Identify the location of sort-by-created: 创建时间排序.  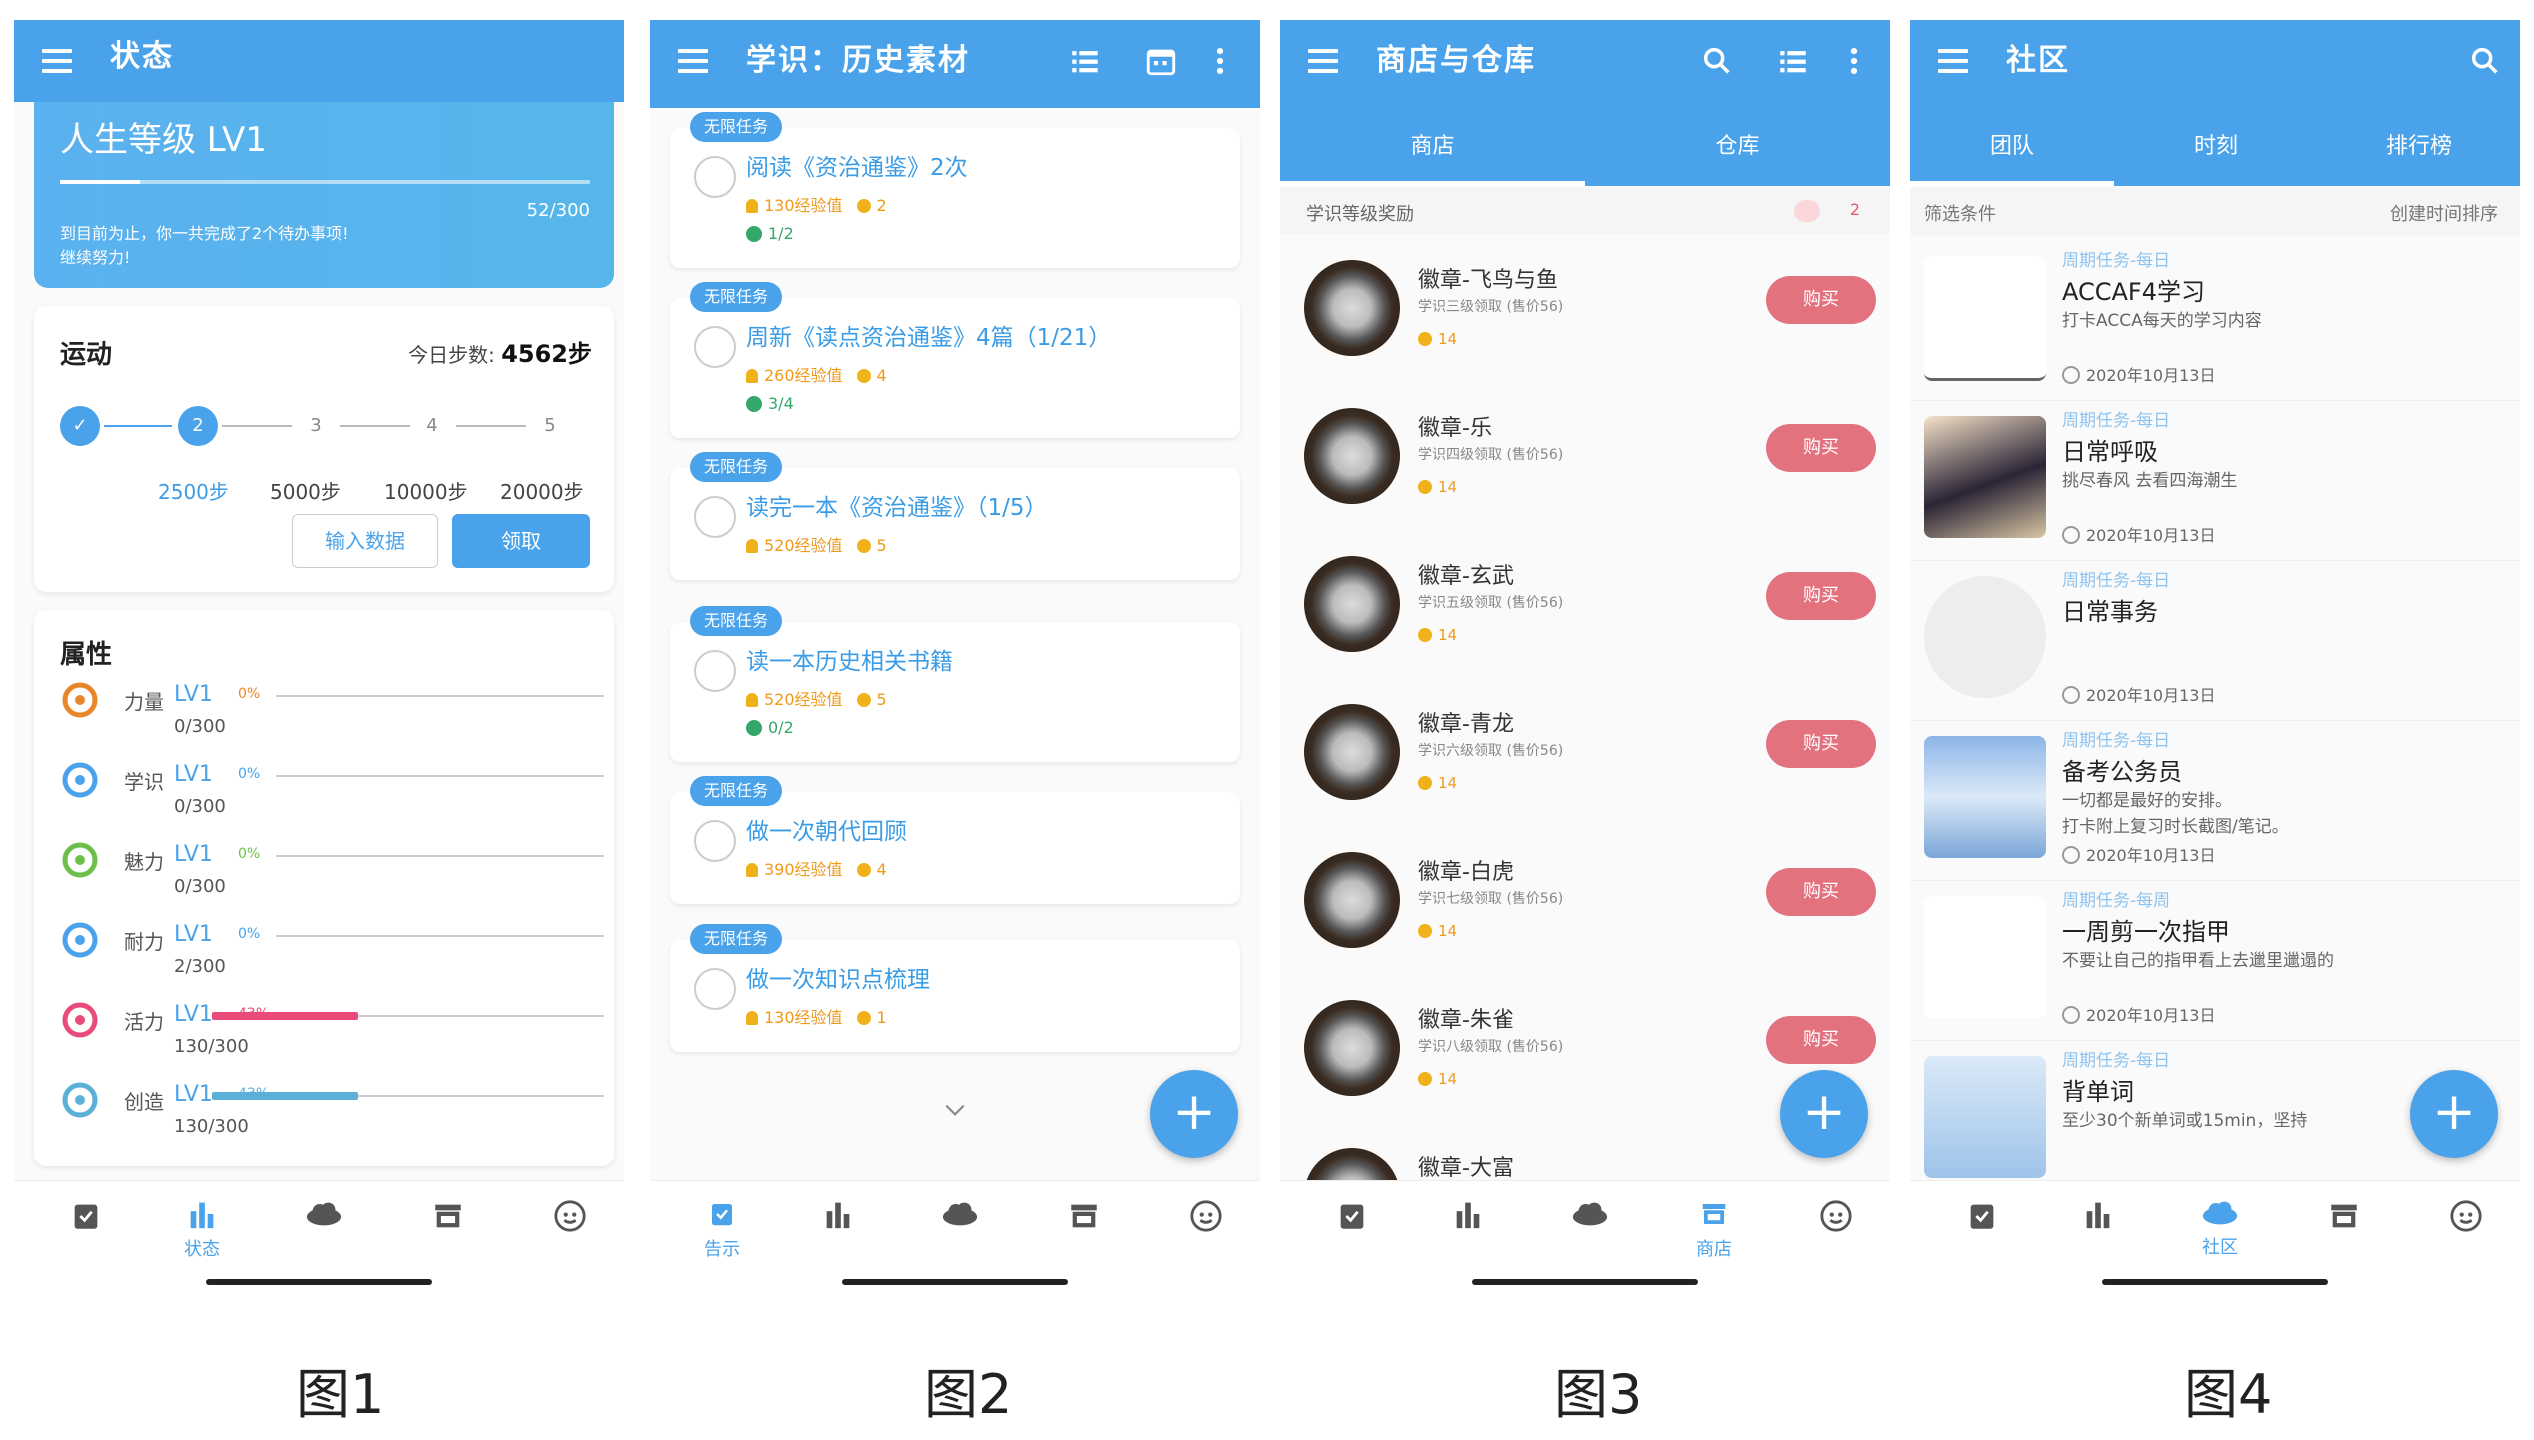
(2444, 213).